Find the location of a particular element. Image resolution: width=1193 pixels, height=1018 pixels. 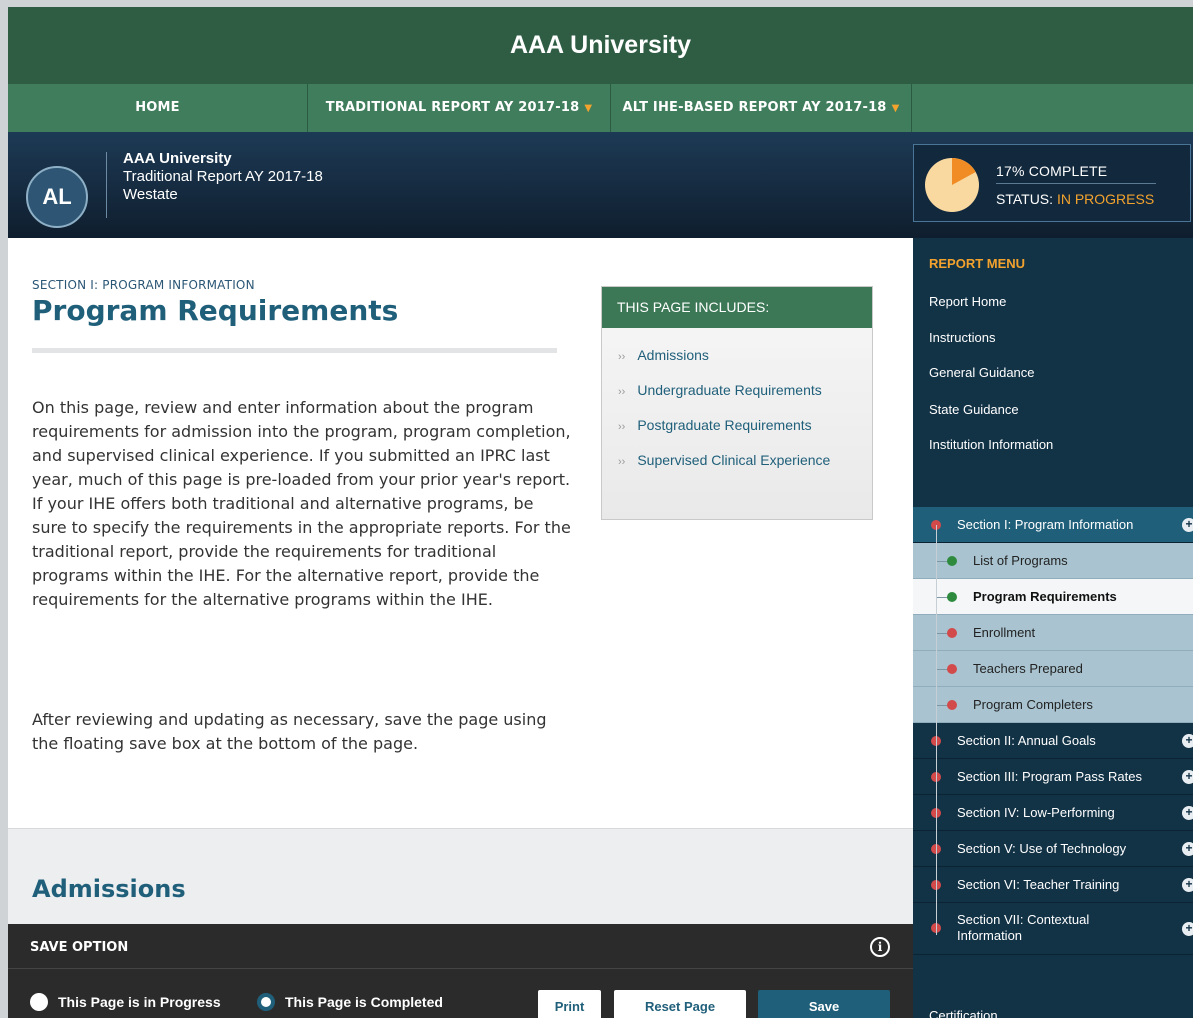

section-label: Section III: Program Pass Rates is located at coordinates (1049, 776).